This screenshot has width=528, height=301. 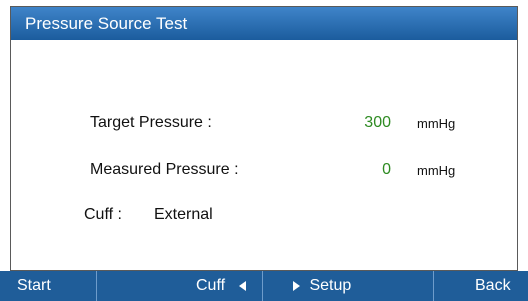 What do you see at coordinates (164, 169) in the screenshot?
I see `measured-pressure-label: Measured Pressure :` at bounding box center [164, 169].